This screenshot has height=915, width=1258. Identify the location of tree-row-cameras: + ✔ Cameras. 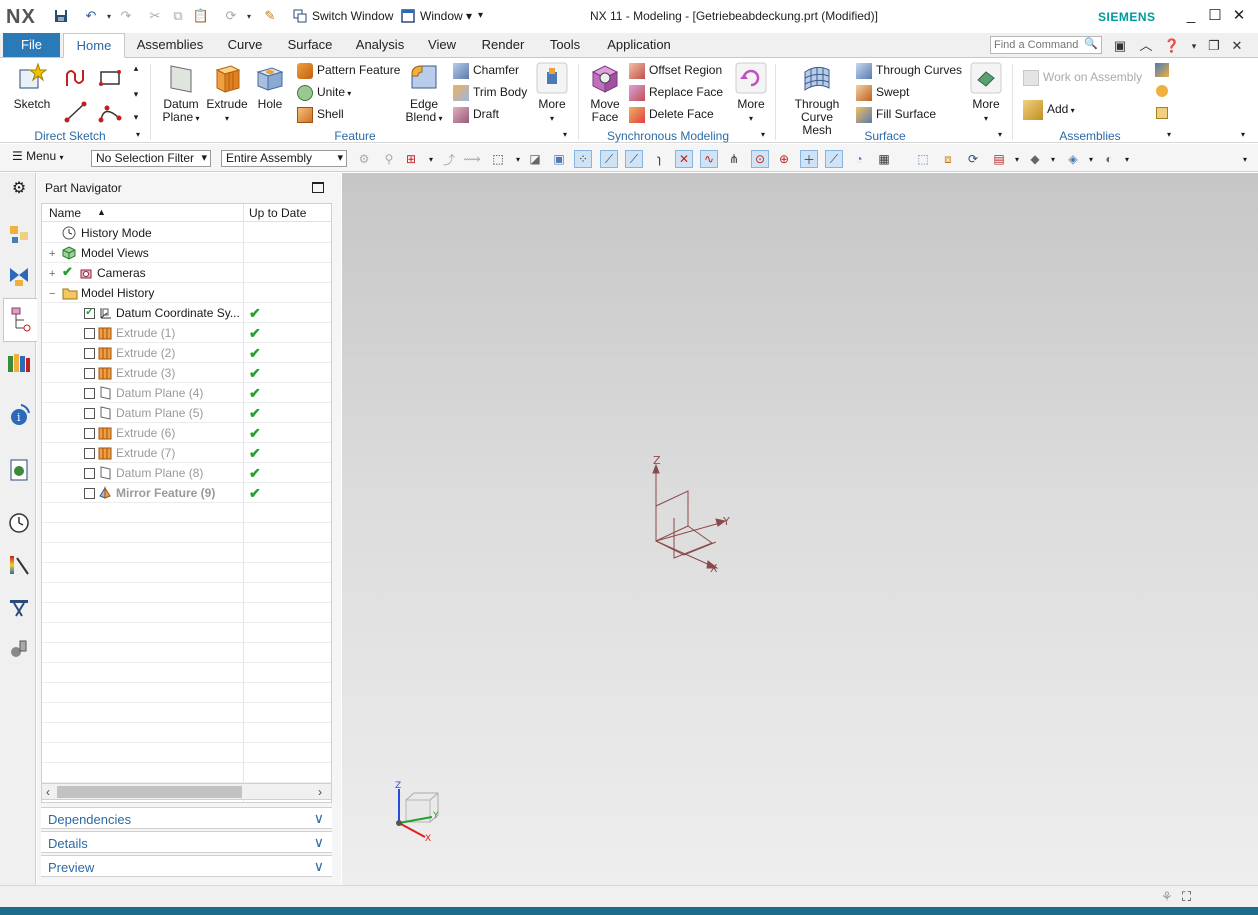
(186, 273).